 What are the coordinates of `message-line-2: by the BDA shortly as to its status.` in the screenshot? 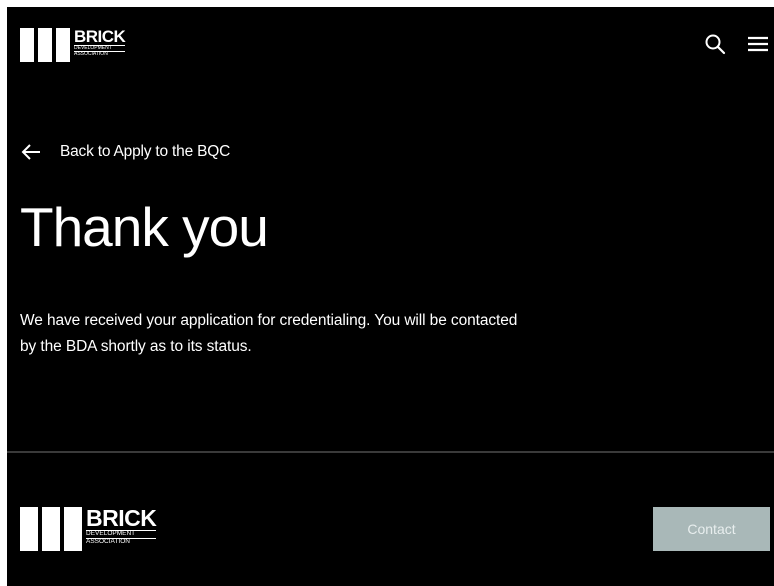 It's located at (136, 346).